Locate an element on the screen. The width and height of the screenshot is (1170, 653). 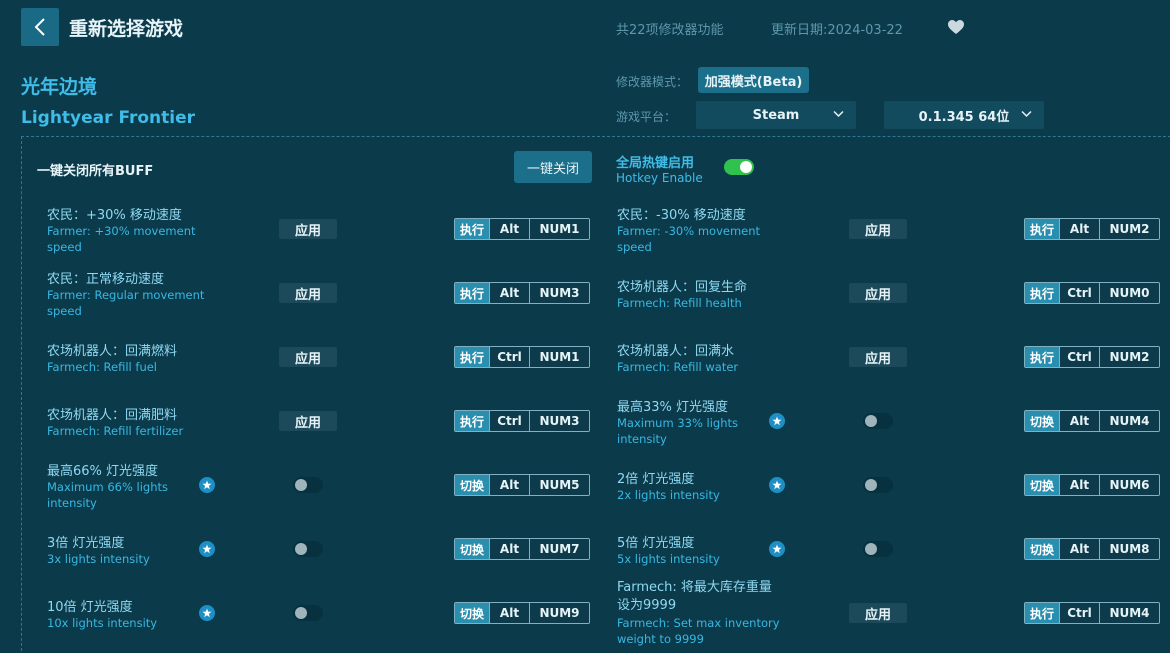
feature-count: 共22项修改器功能 is located at coordinates (670, 30).